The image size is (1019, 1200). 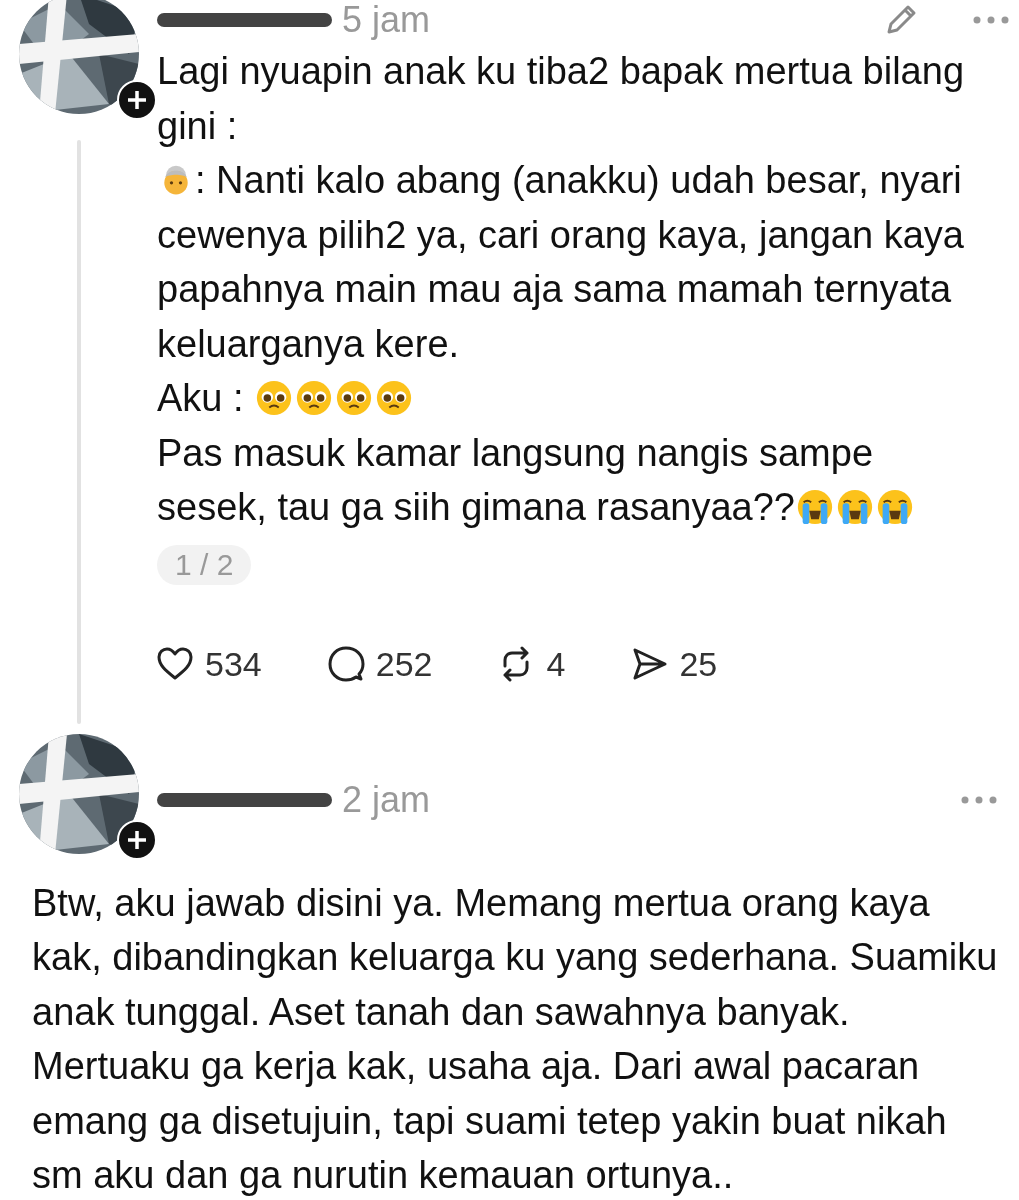 What do you see at coordinates (208, 664) in the screenshot?
I see `like-button: 534` at bounding box center [208, 664].